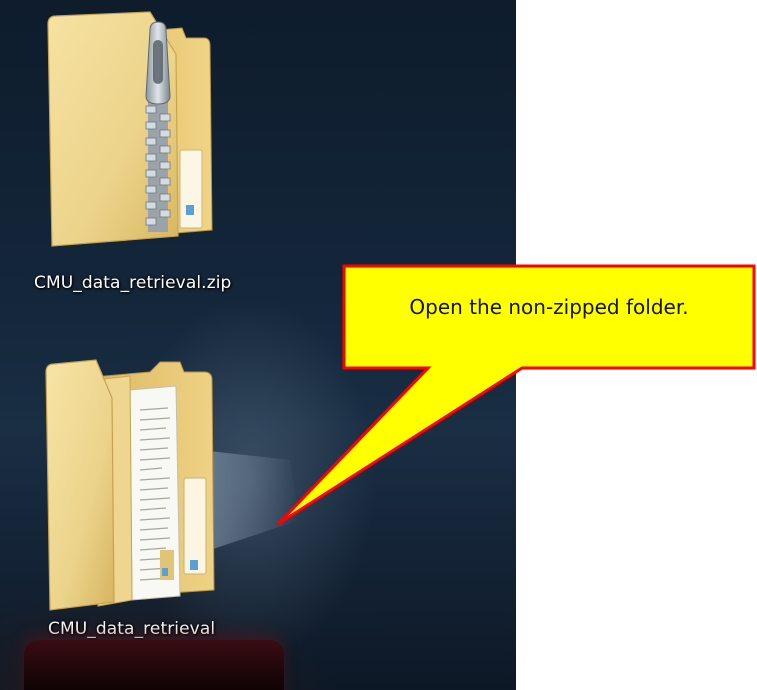 The width and height of the screenshot is (757, 690). Describe the element at coordinates (133, 283) in the screenshot. I see `desktop-icon-label: CMU_data_retrieval.zip` at that location.